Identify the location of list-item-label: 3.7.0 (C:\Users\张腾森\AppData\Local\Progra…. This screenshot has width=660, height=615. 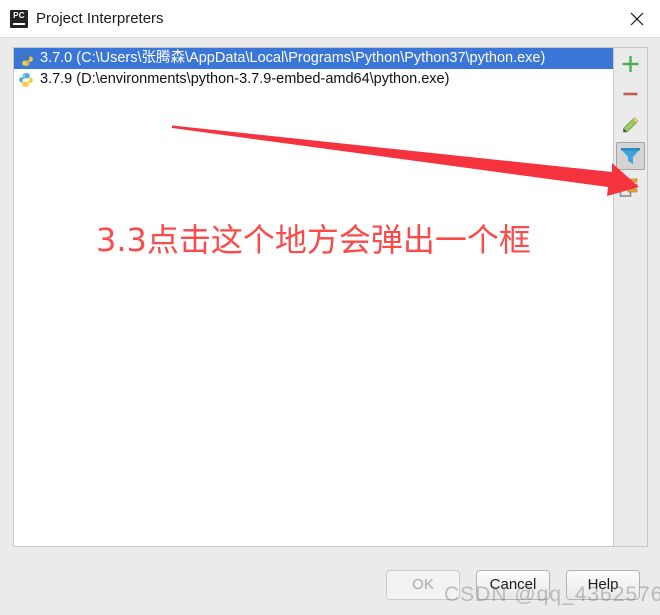
(293, 58).